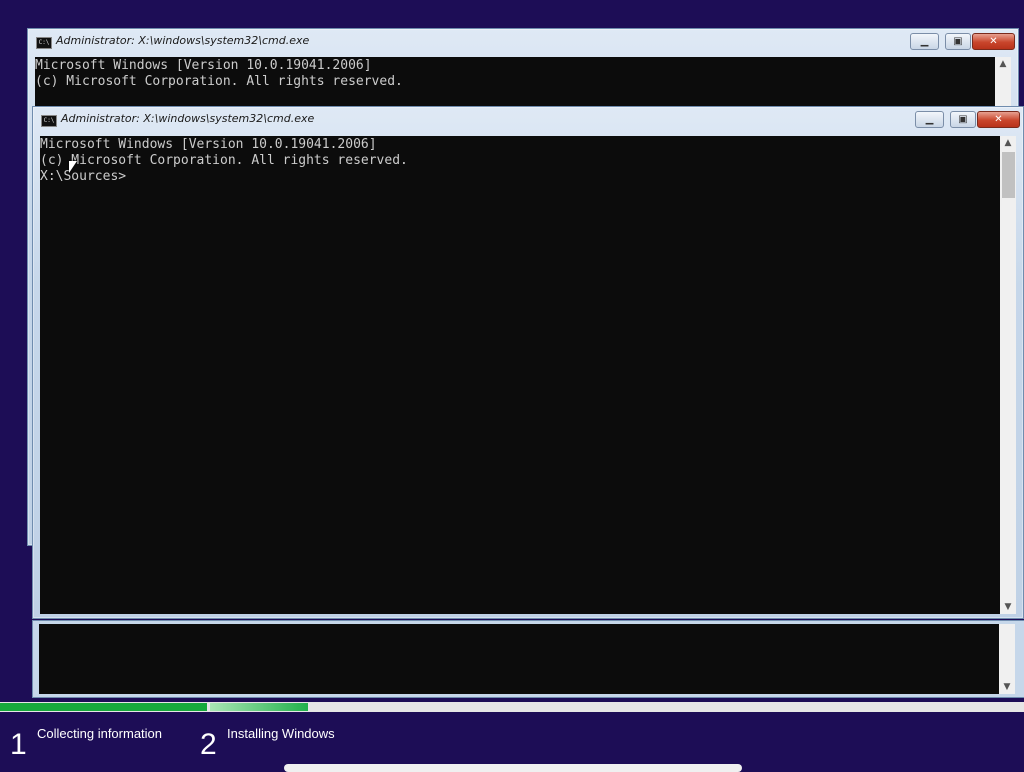 This screenshot has height=772, width=1024. I want to click on back-lower-scrollbar: ▼, so click(1007, 659).